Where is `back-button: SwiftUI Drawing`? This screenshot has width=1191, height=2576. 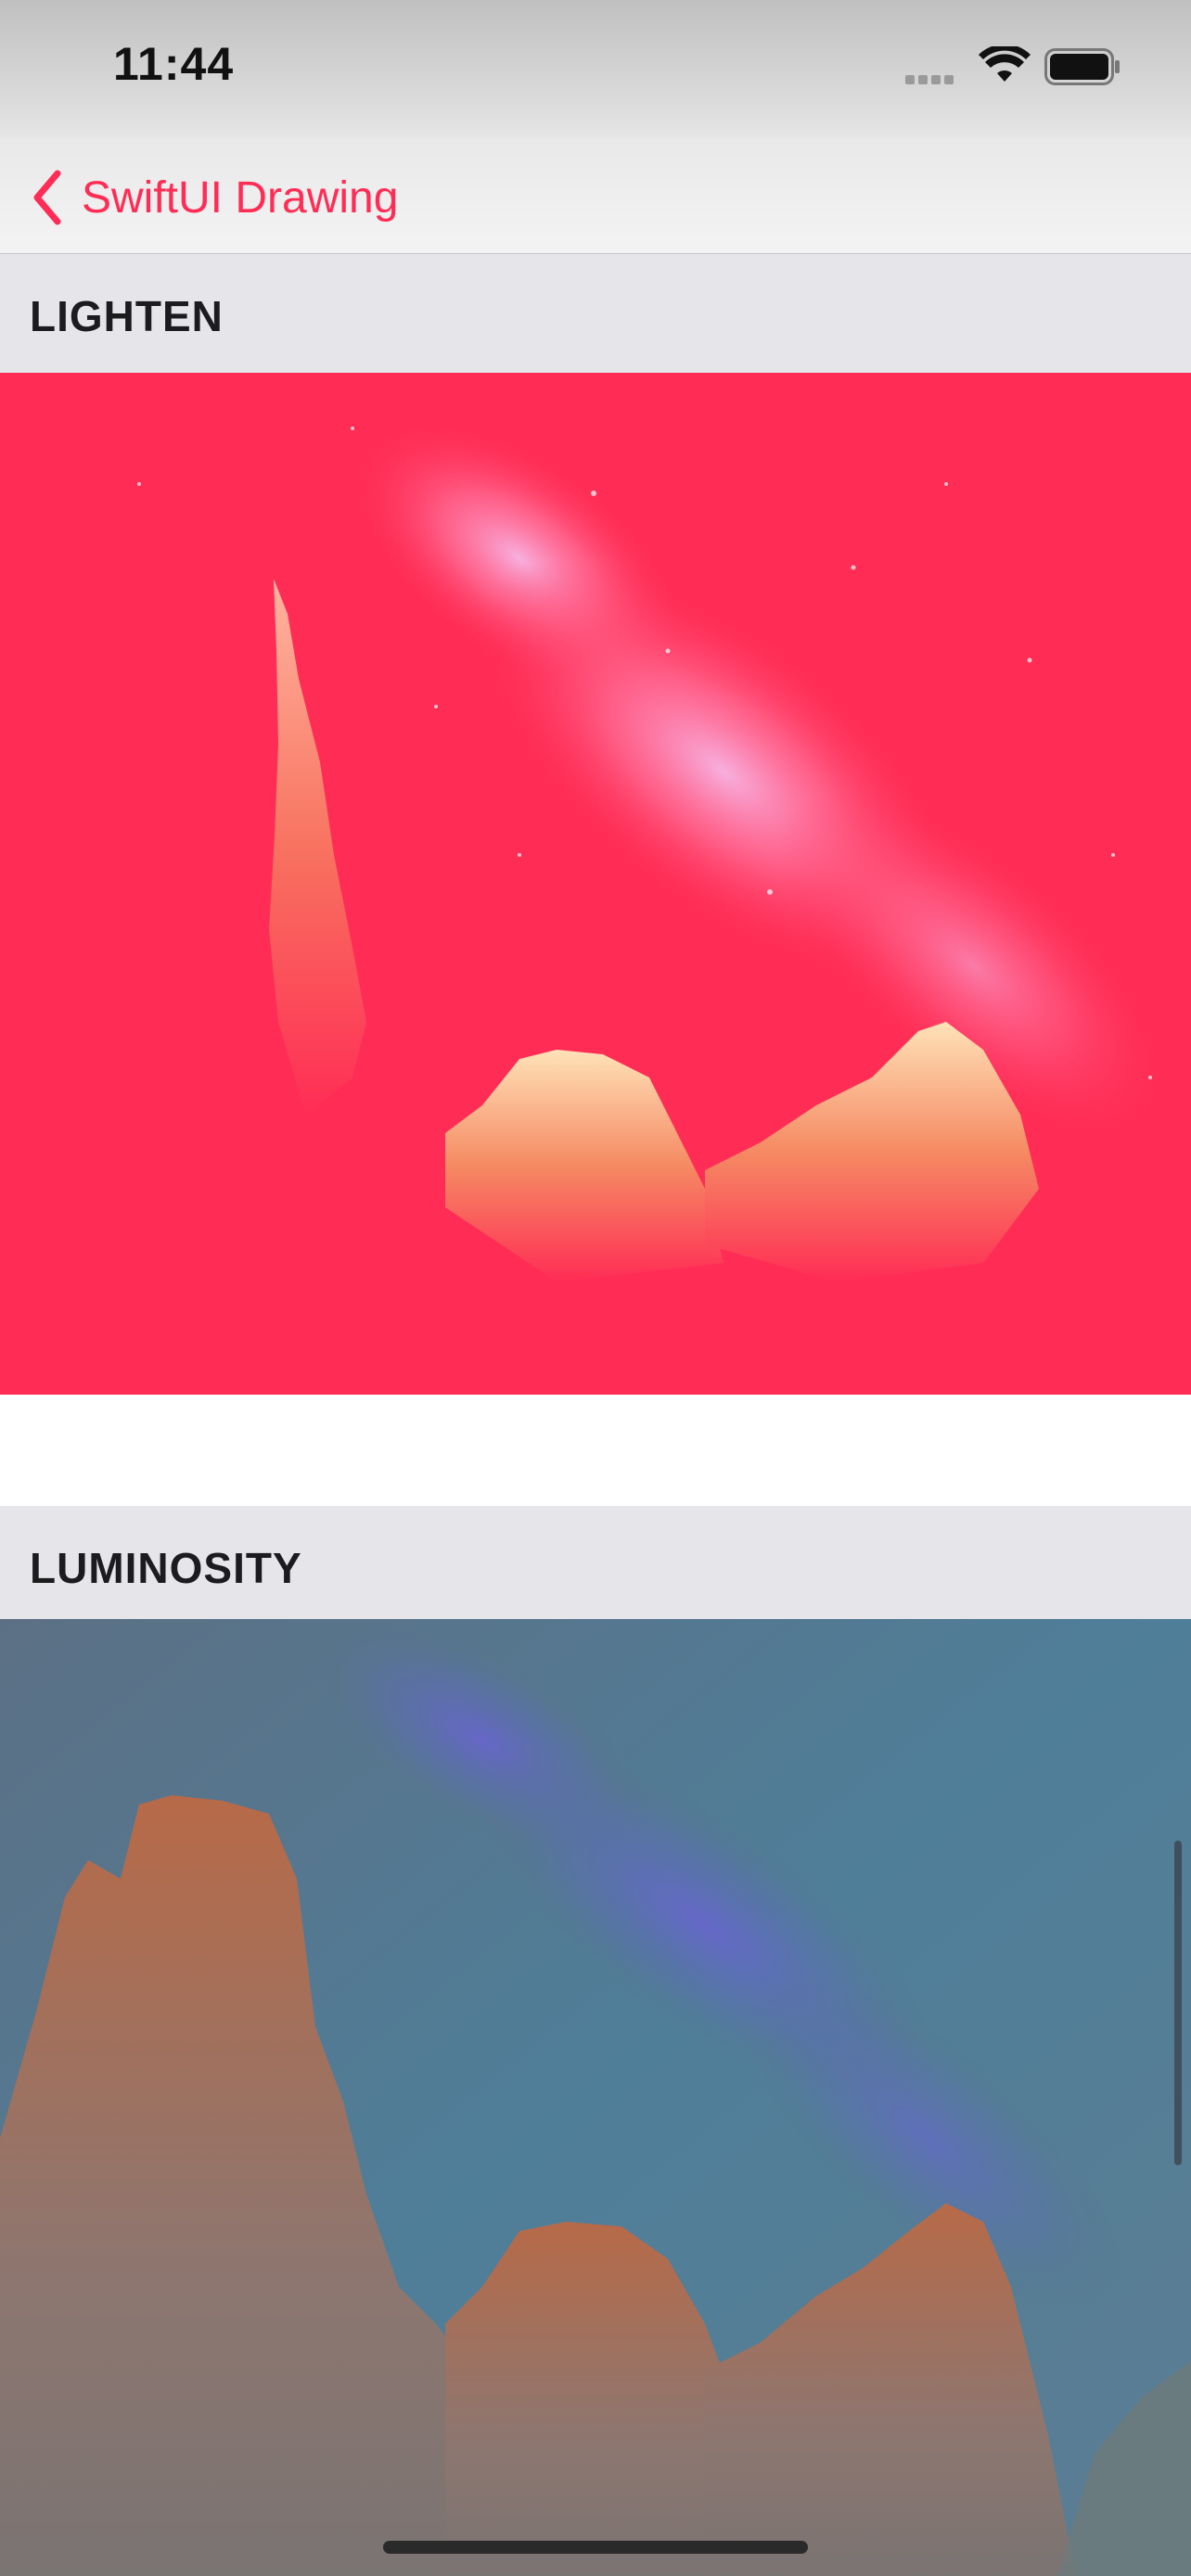
back-button: SwiftUI Drawing is located at coordinates (215, 197).